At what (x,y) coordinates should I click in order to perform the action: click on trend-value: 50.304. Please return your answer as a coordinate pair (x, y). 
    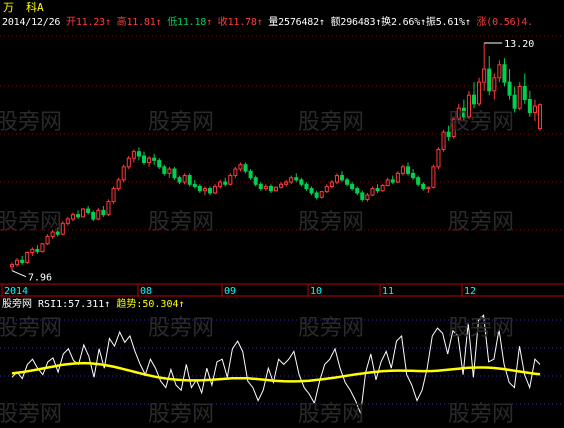
    Looking at the image, I should click on (160, 304).